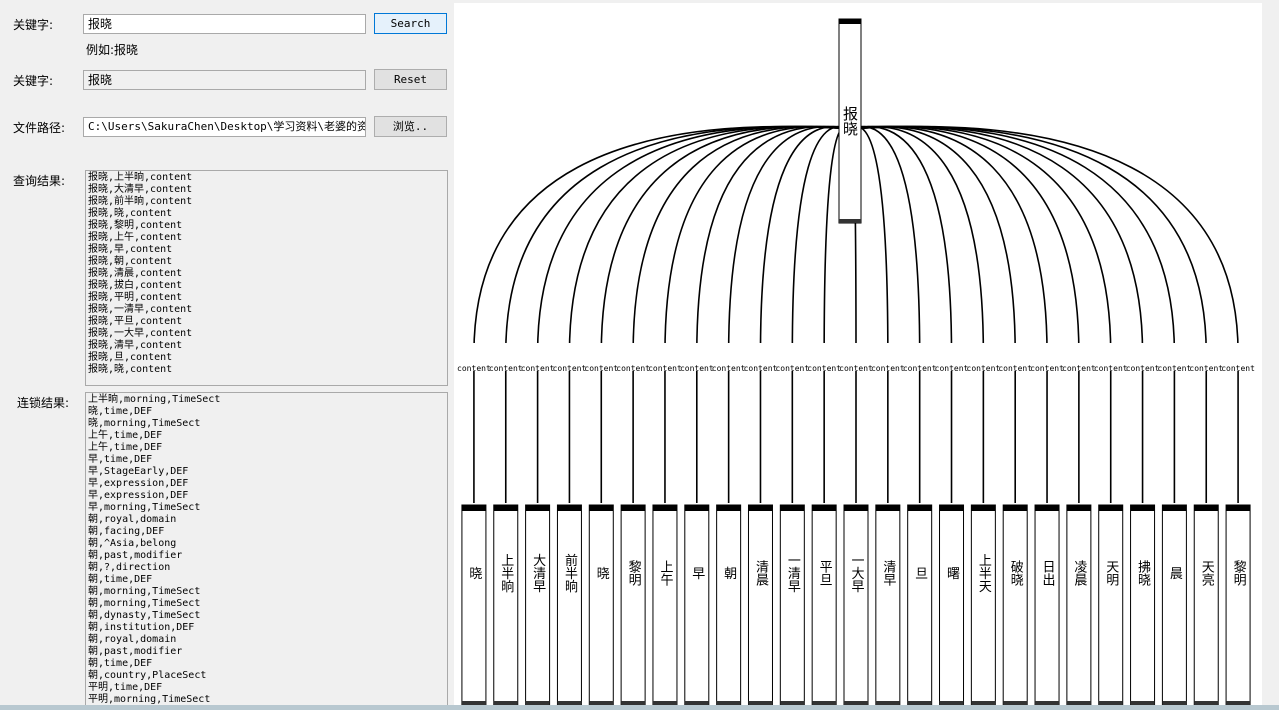 Image resolution: width=1279 pixels, height=710 pixels. Describe the element at coordinates (639, 707) in the screenshot. I see `taskbar-strip` at that location.